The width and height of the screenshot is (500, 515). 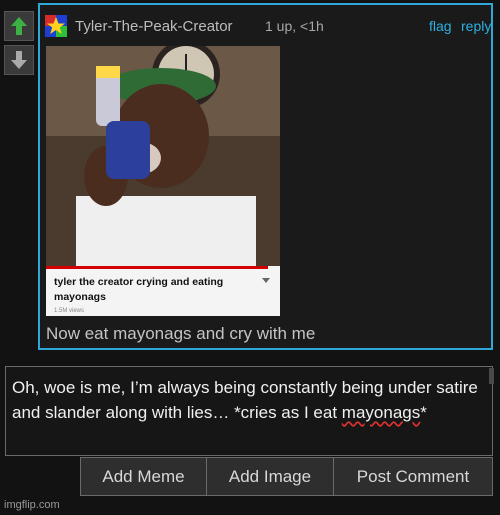 I want to click on vote-column, so click(x=19, y=45).